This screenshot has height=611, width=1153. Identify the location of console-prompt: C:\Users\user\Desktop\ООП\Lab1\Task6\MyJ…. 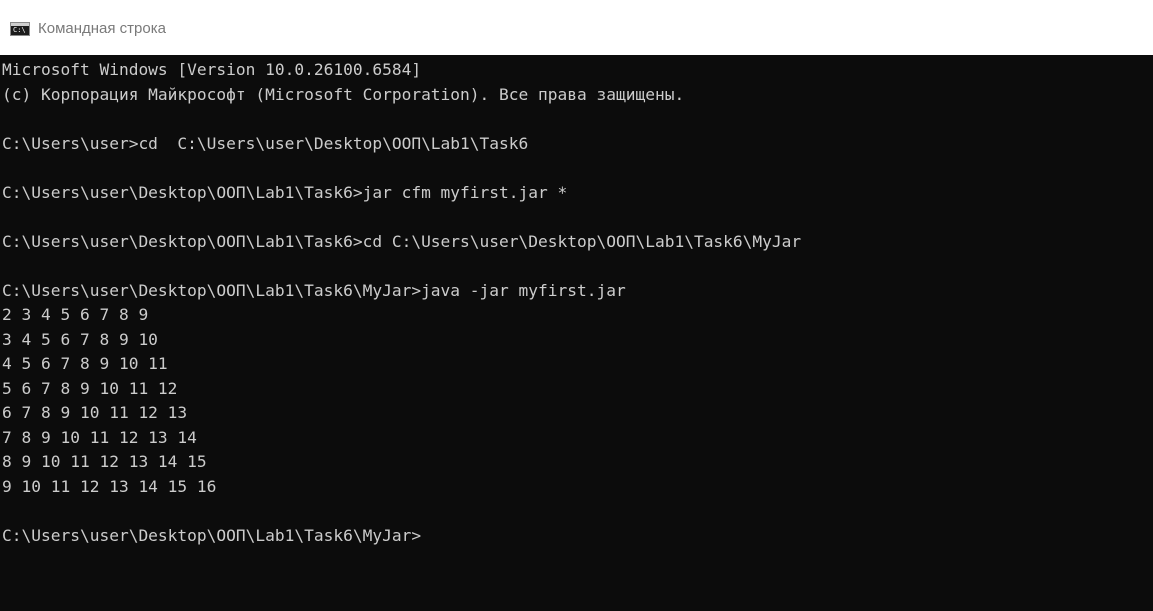
(401, 536).